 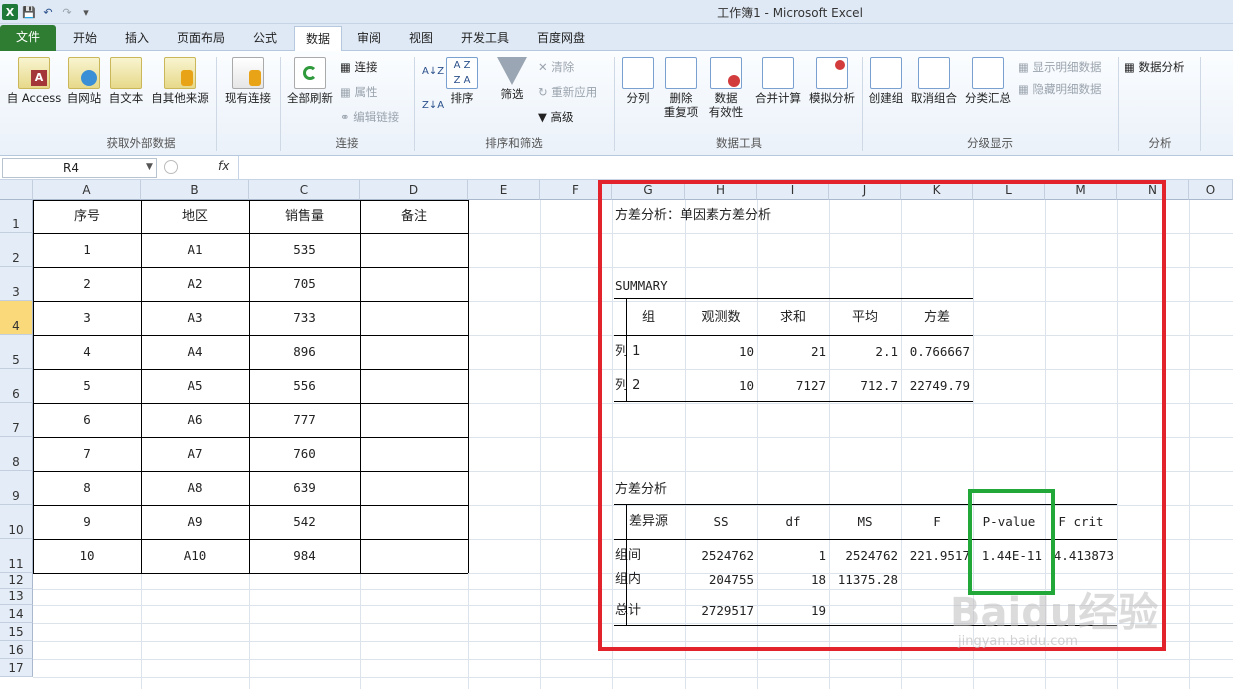 I want to click on save-icon: 💾, so click(x=29, y=12).